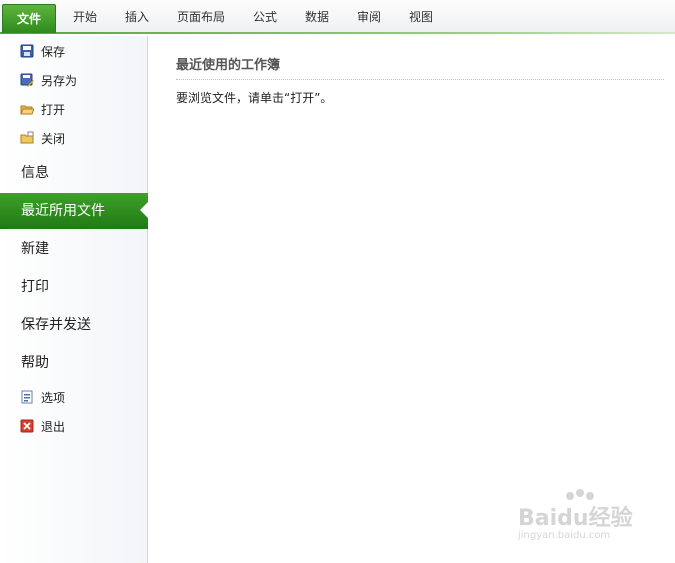  I want to click on close-folder-icon, so click(27, 137).